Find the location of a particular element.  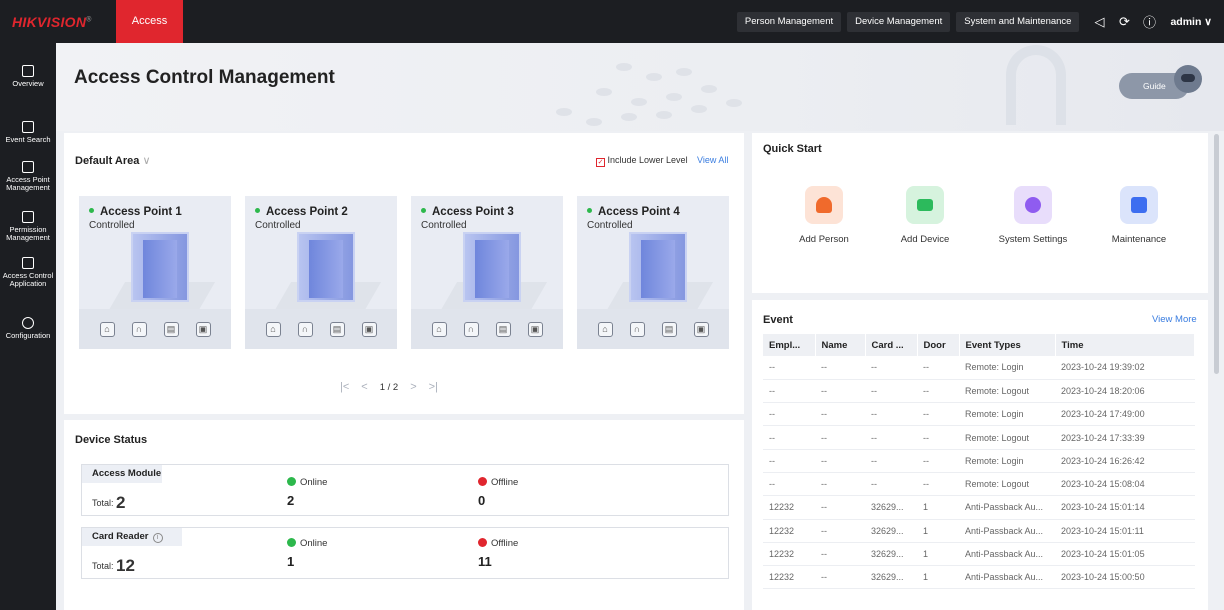

last-page-icon: >| is located at coordinates (433, 387).